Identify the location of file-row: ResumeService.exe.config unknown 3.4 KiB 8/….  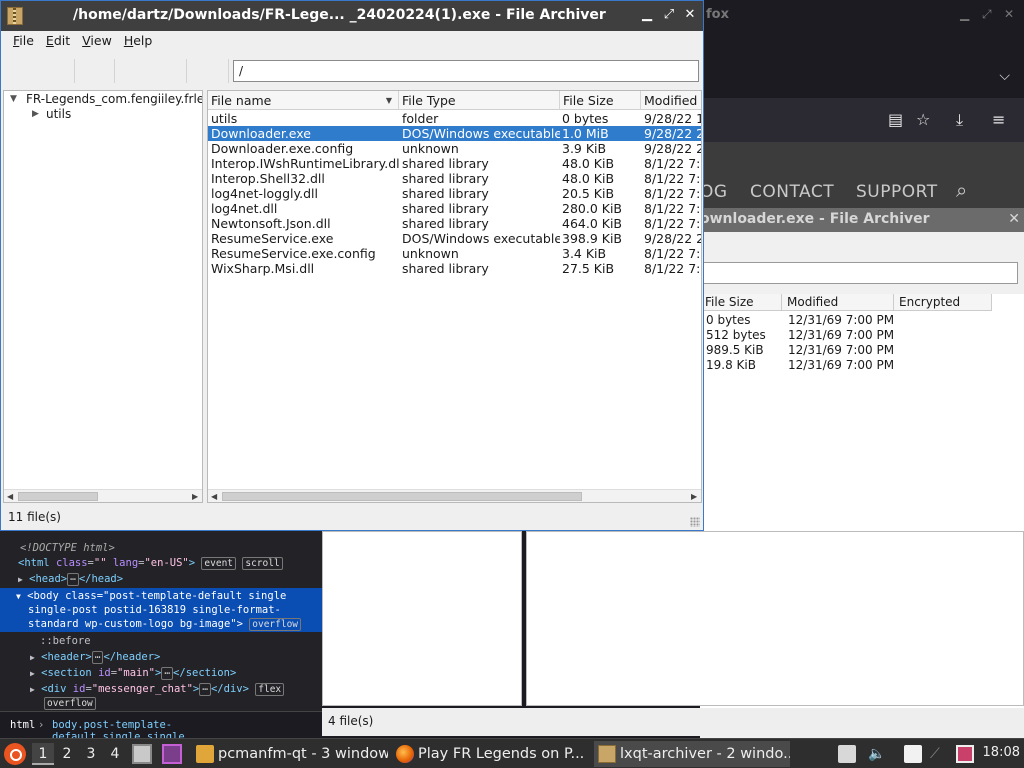
(454, 253).